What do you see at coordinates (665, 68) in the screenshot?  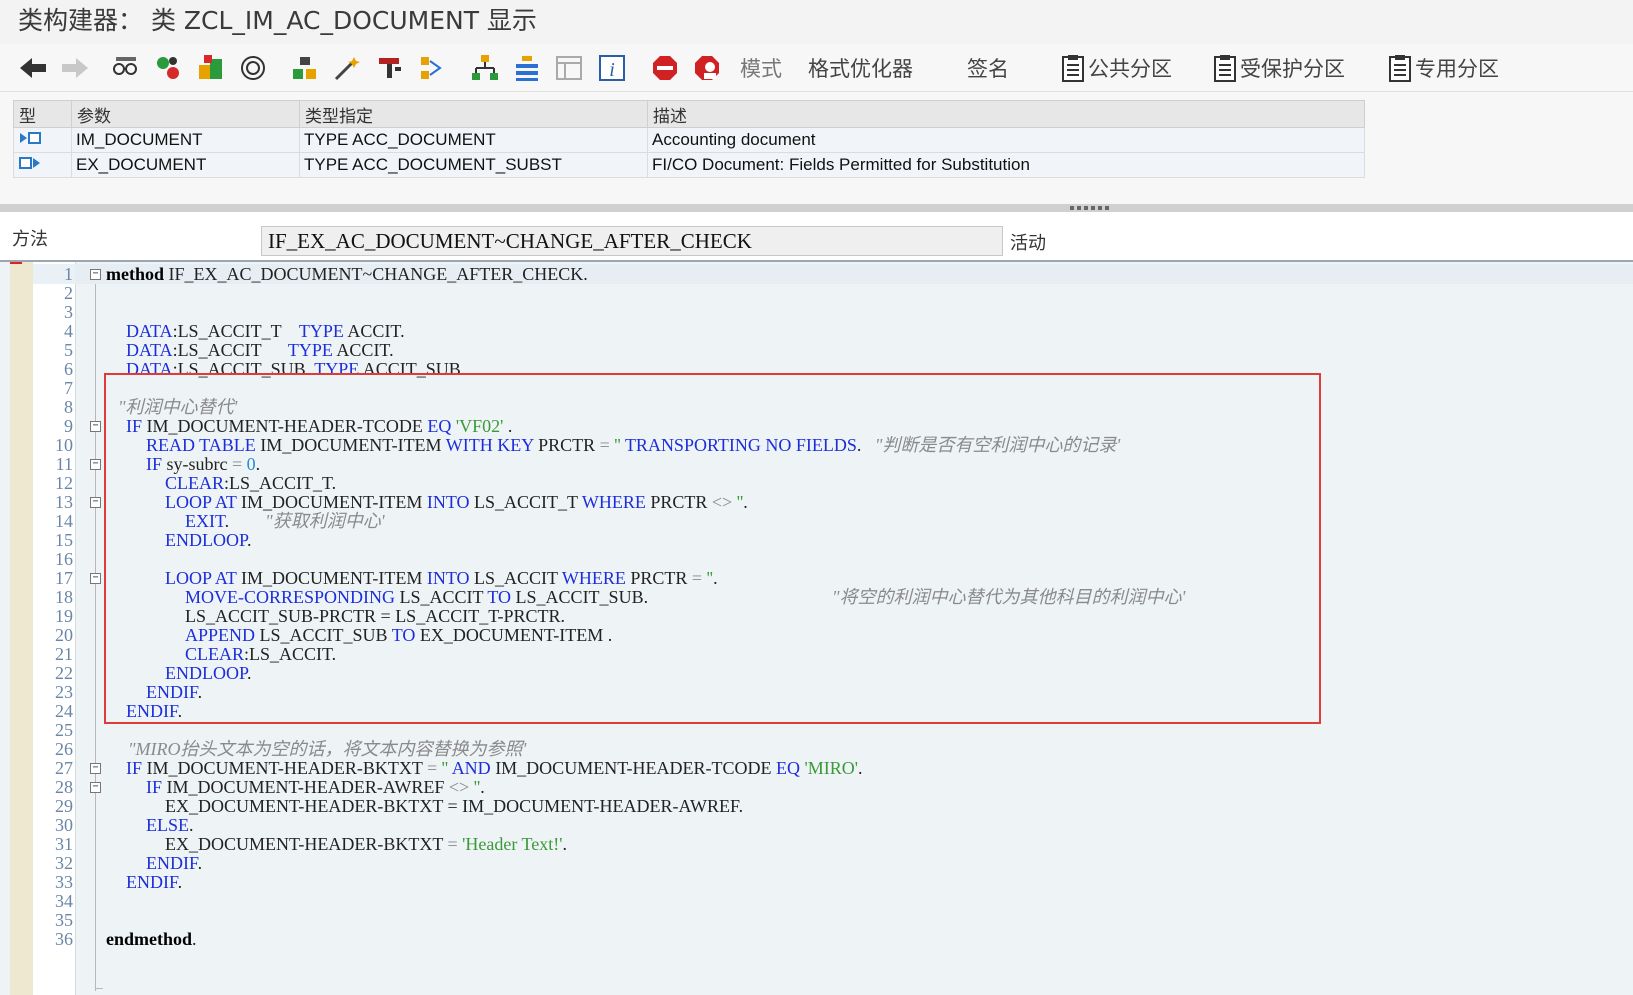 I see `set-breakpoint-button` at bounding box center [665, 68].